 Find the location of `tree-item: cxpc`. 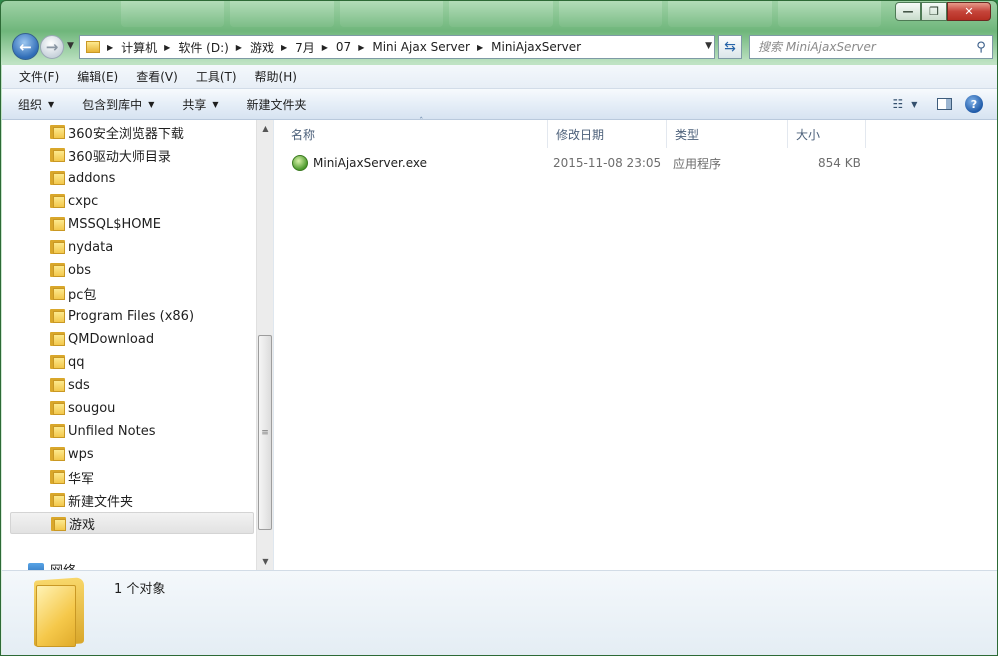

tree-item: cxpc is located at coordinates (132, 201).